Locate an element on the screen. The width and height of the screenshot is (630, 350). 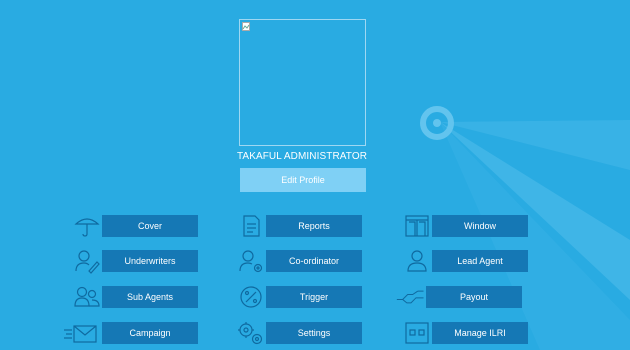
users-icon is located at coordinates (87, 297).